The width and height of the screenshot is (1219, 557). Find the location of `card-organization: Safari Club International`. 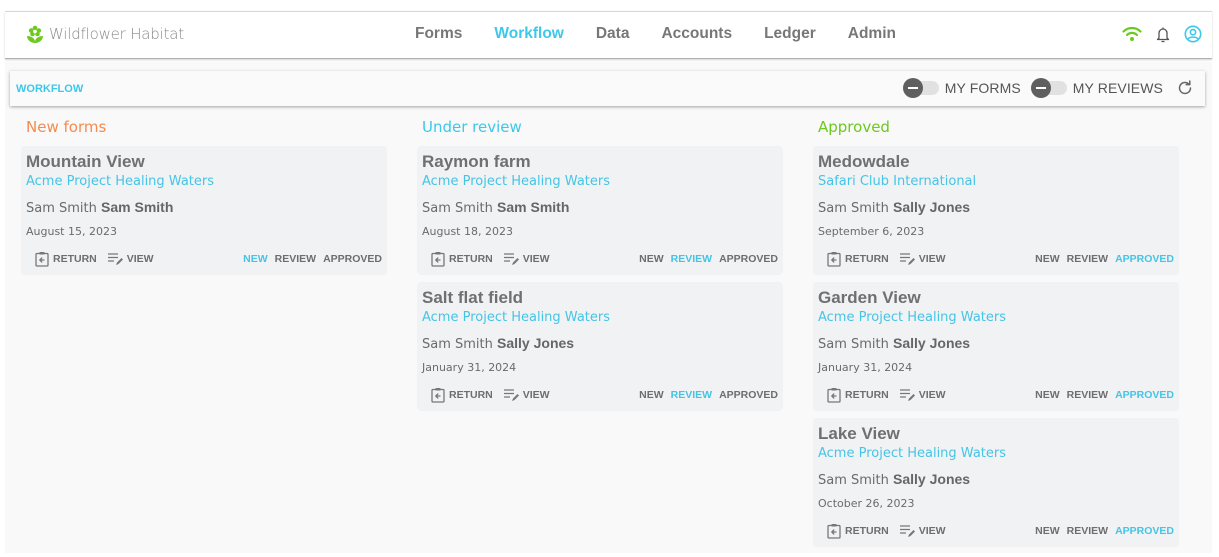

card-organization: Safari Club International is located at coordinates (996, 183).